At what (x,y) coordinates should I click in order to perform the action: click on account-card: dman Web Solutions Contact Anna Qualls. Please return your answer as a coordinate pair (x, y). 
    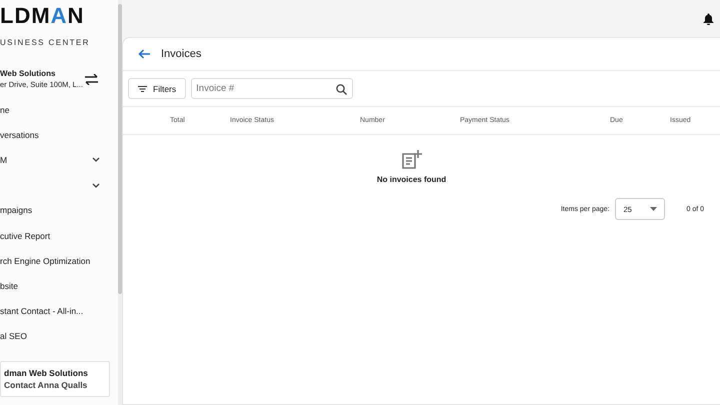
    Looking at the image, I should click on (55, 378).